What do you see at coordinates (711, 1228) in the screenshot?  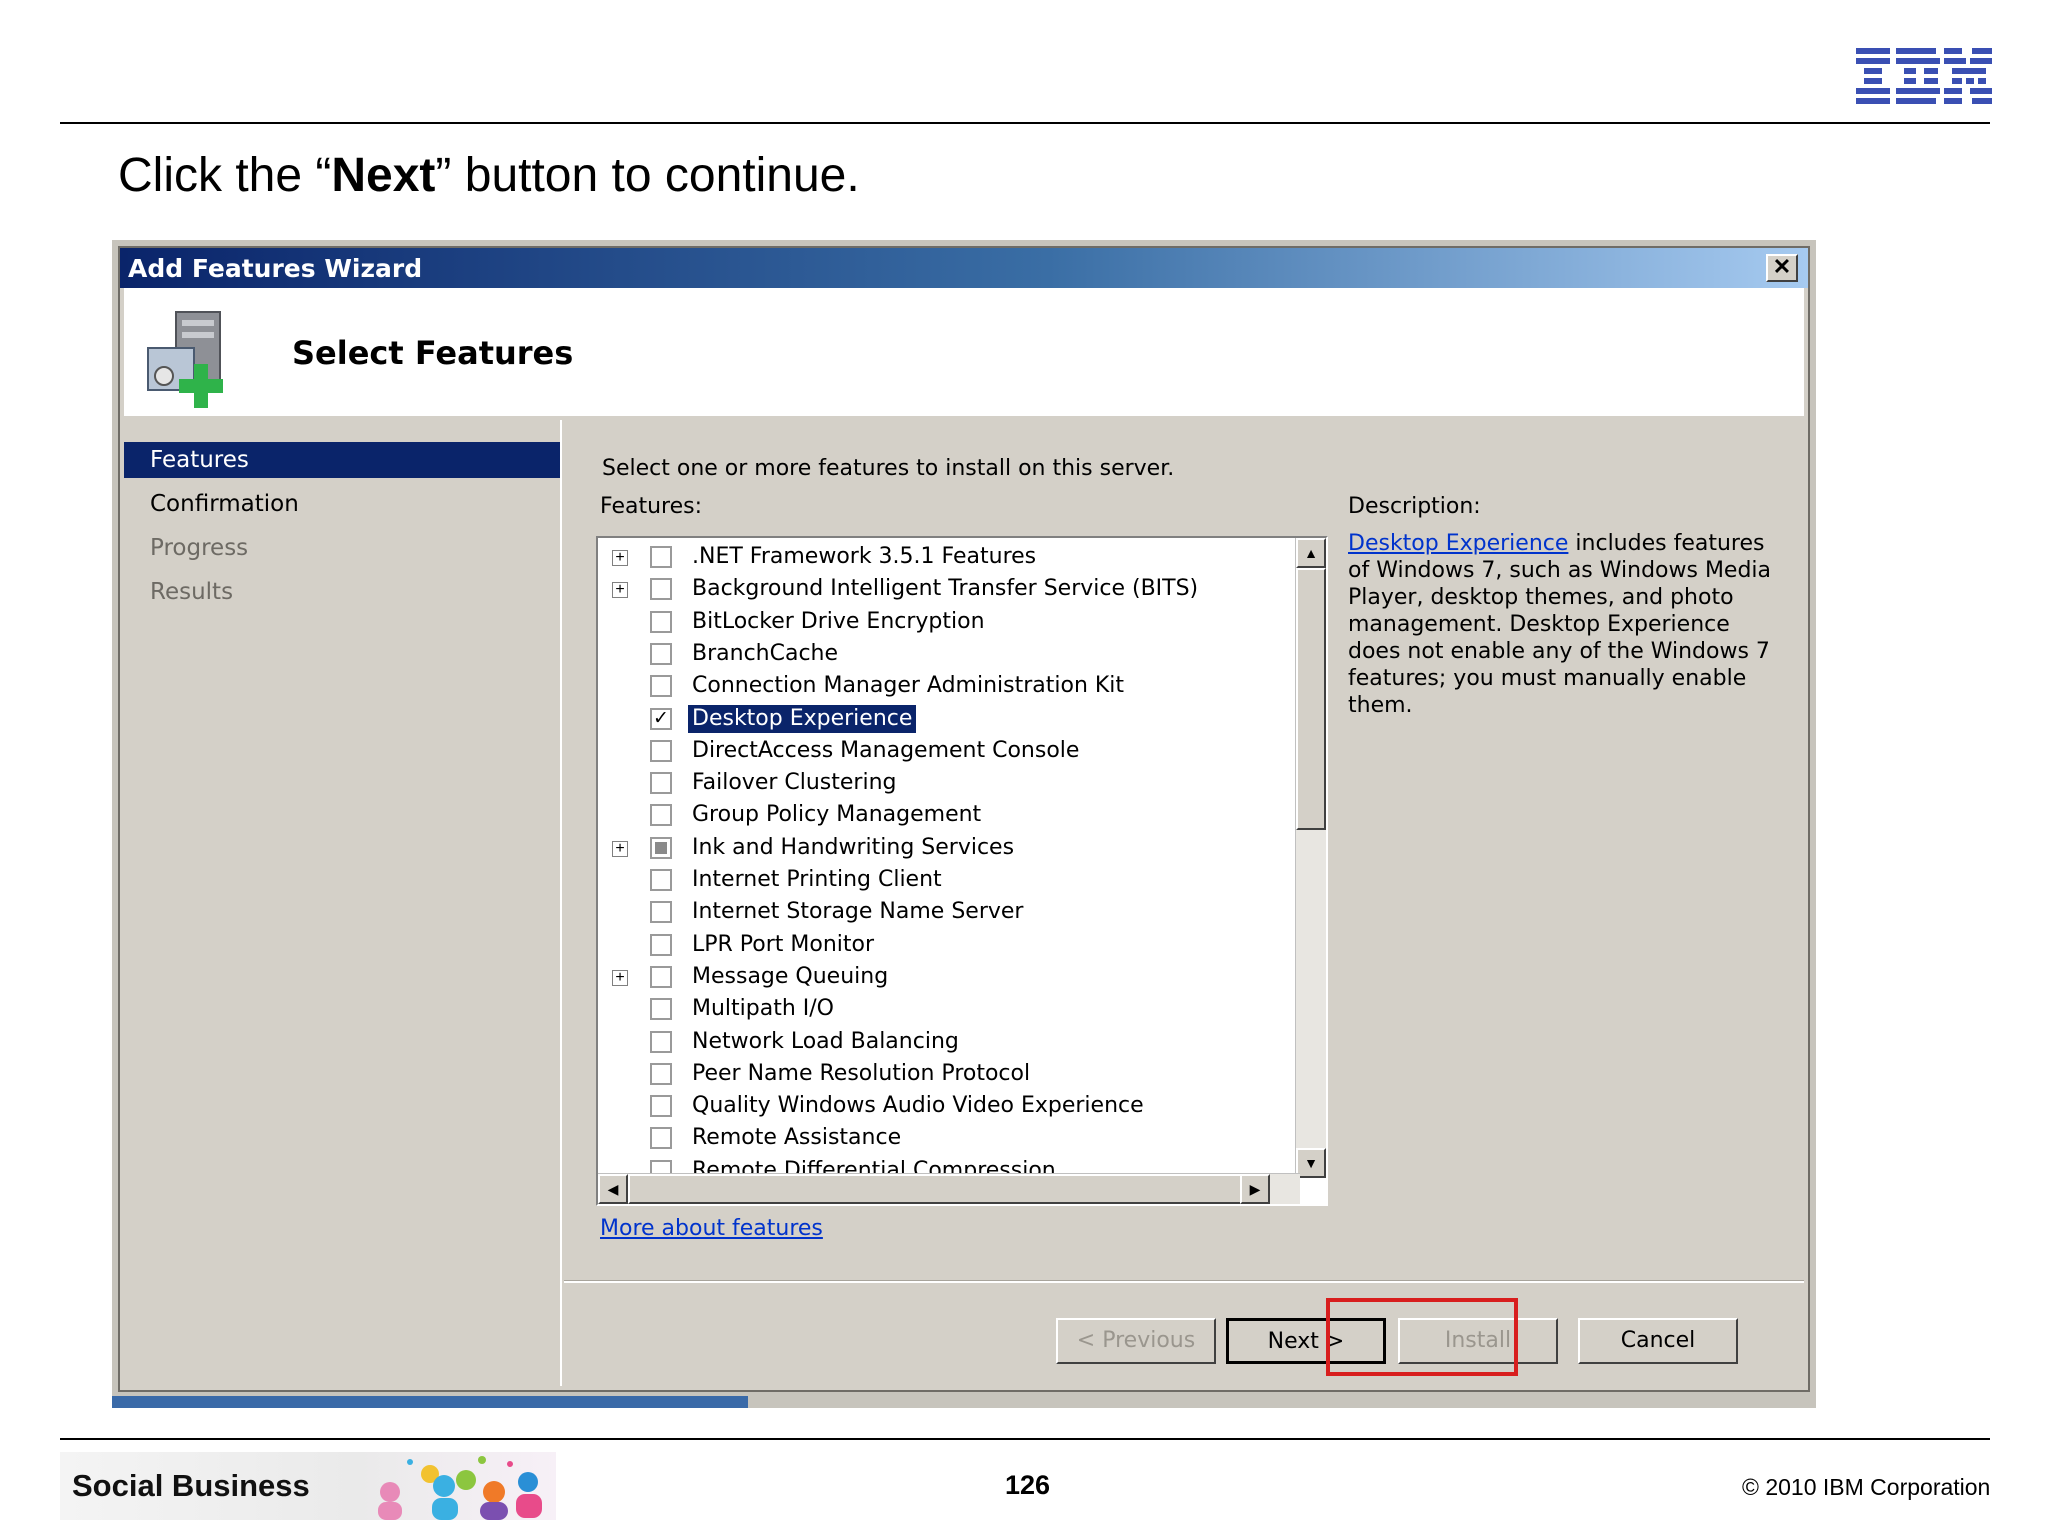 I see `more-about-features-link: More about features` at bounding box center [711, 1228].